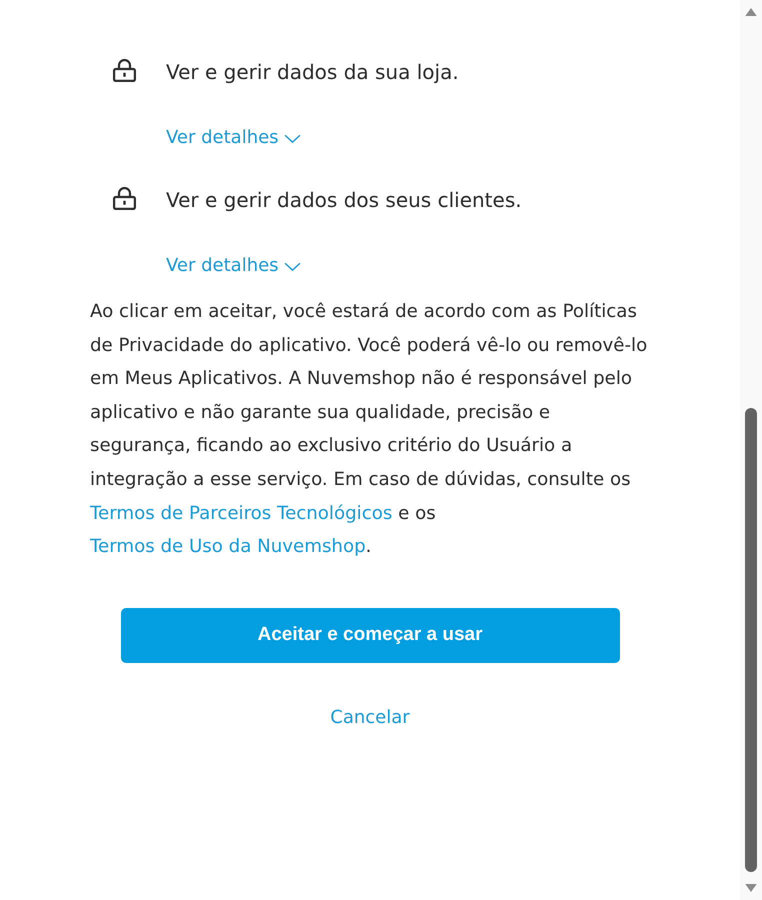 This screenshot has height=900, width=762. I want to click on scrollbar-thumb, so click(751, 640).